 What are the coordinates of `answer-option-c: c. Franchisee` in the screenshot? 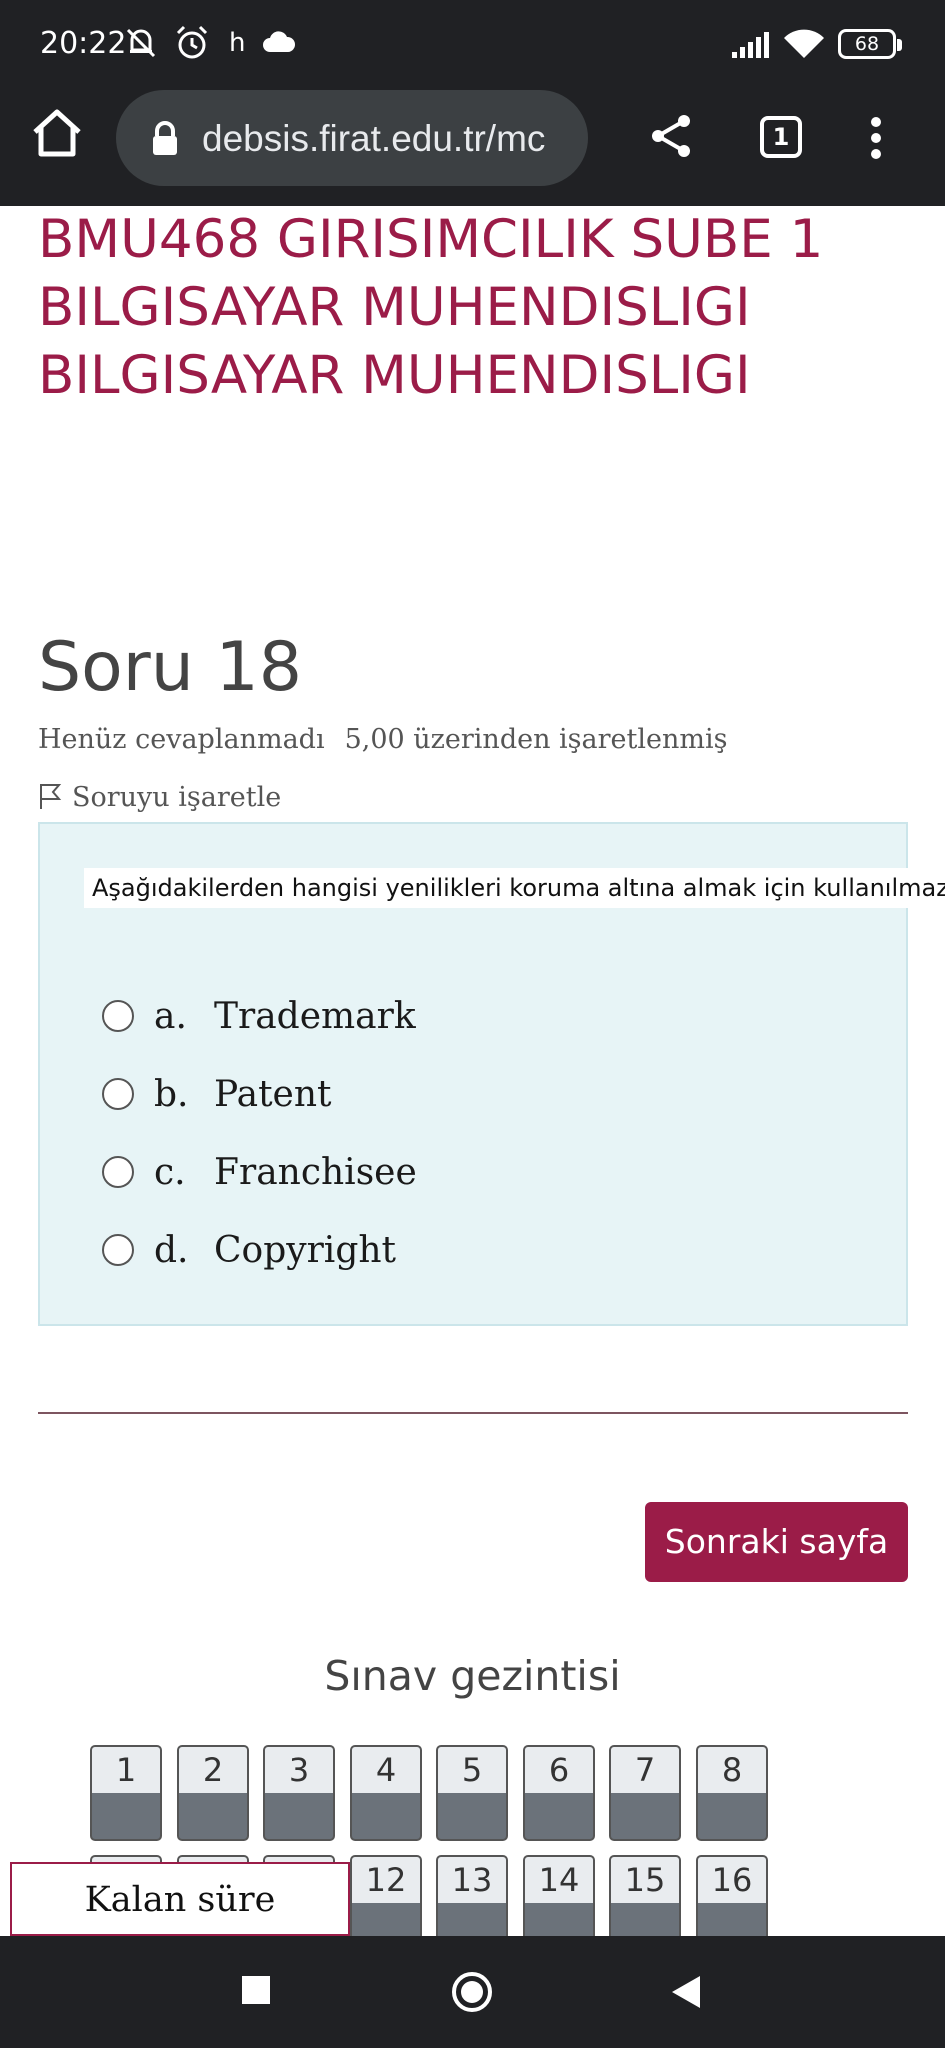 It's located at (259, 1172).